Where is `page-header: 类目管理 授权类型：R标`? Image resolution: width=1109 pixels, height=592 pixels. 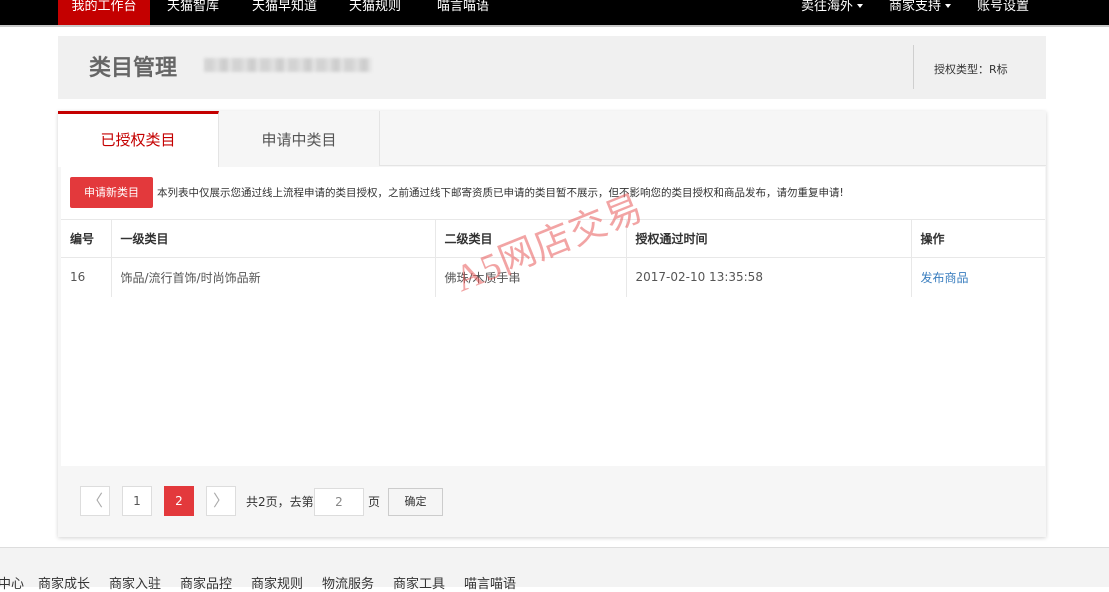 page-header: 类目管理 授权类型：R标 is located at coordinates (552, 67).